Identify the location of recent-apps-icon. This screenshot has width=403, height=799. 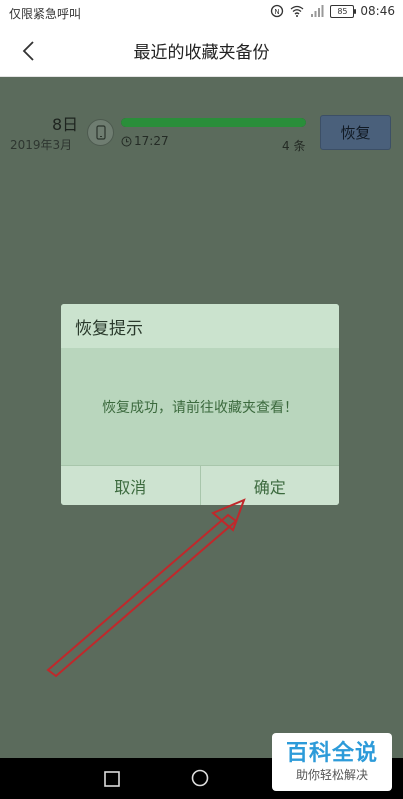
(112, 779).